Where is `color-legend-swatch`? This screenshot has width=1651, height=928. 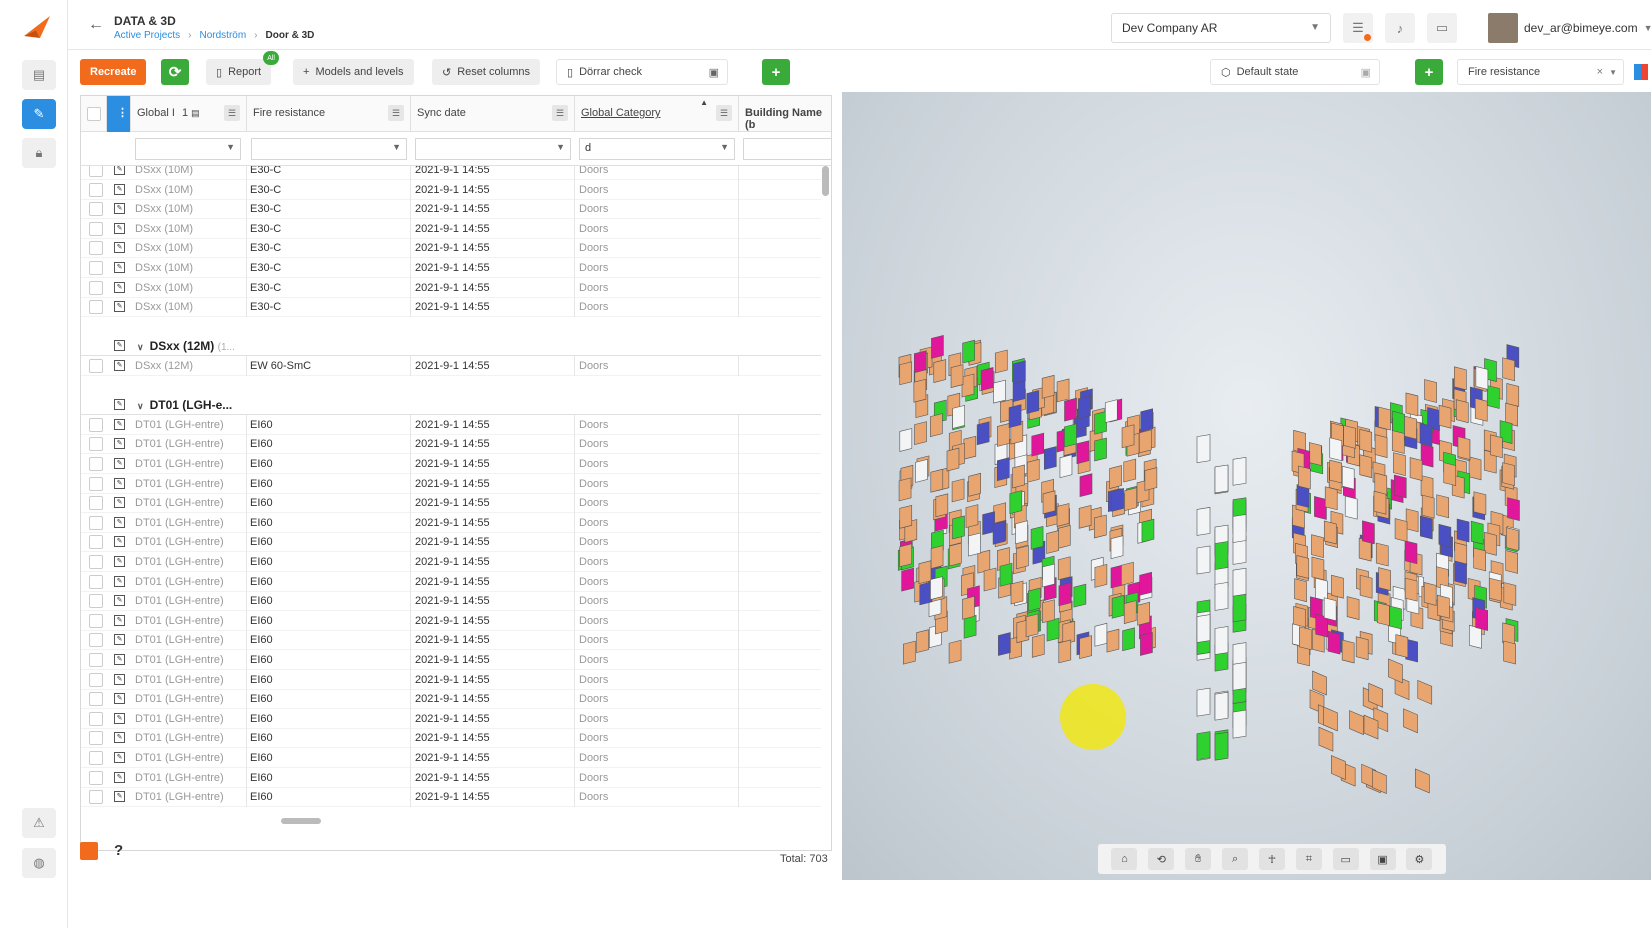
color-legend-swatch is located at coordinates (89, 851).